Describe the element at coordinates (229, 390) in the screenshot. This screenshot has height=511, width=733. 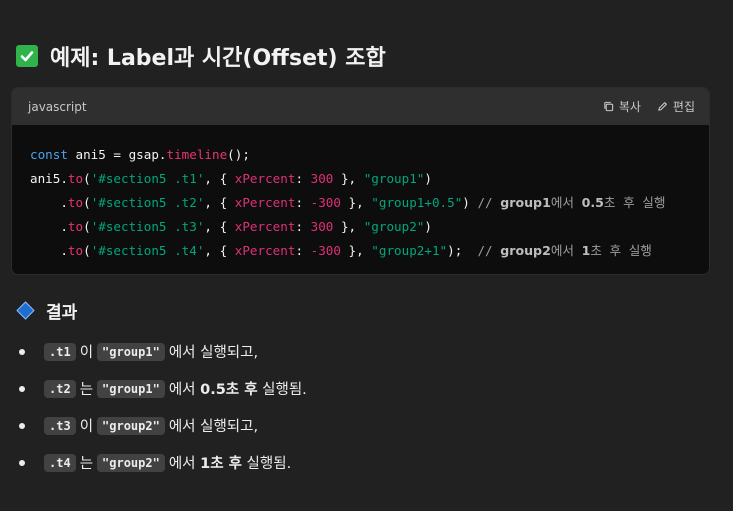
I see `delay-text: 0.5초 후` at that location.